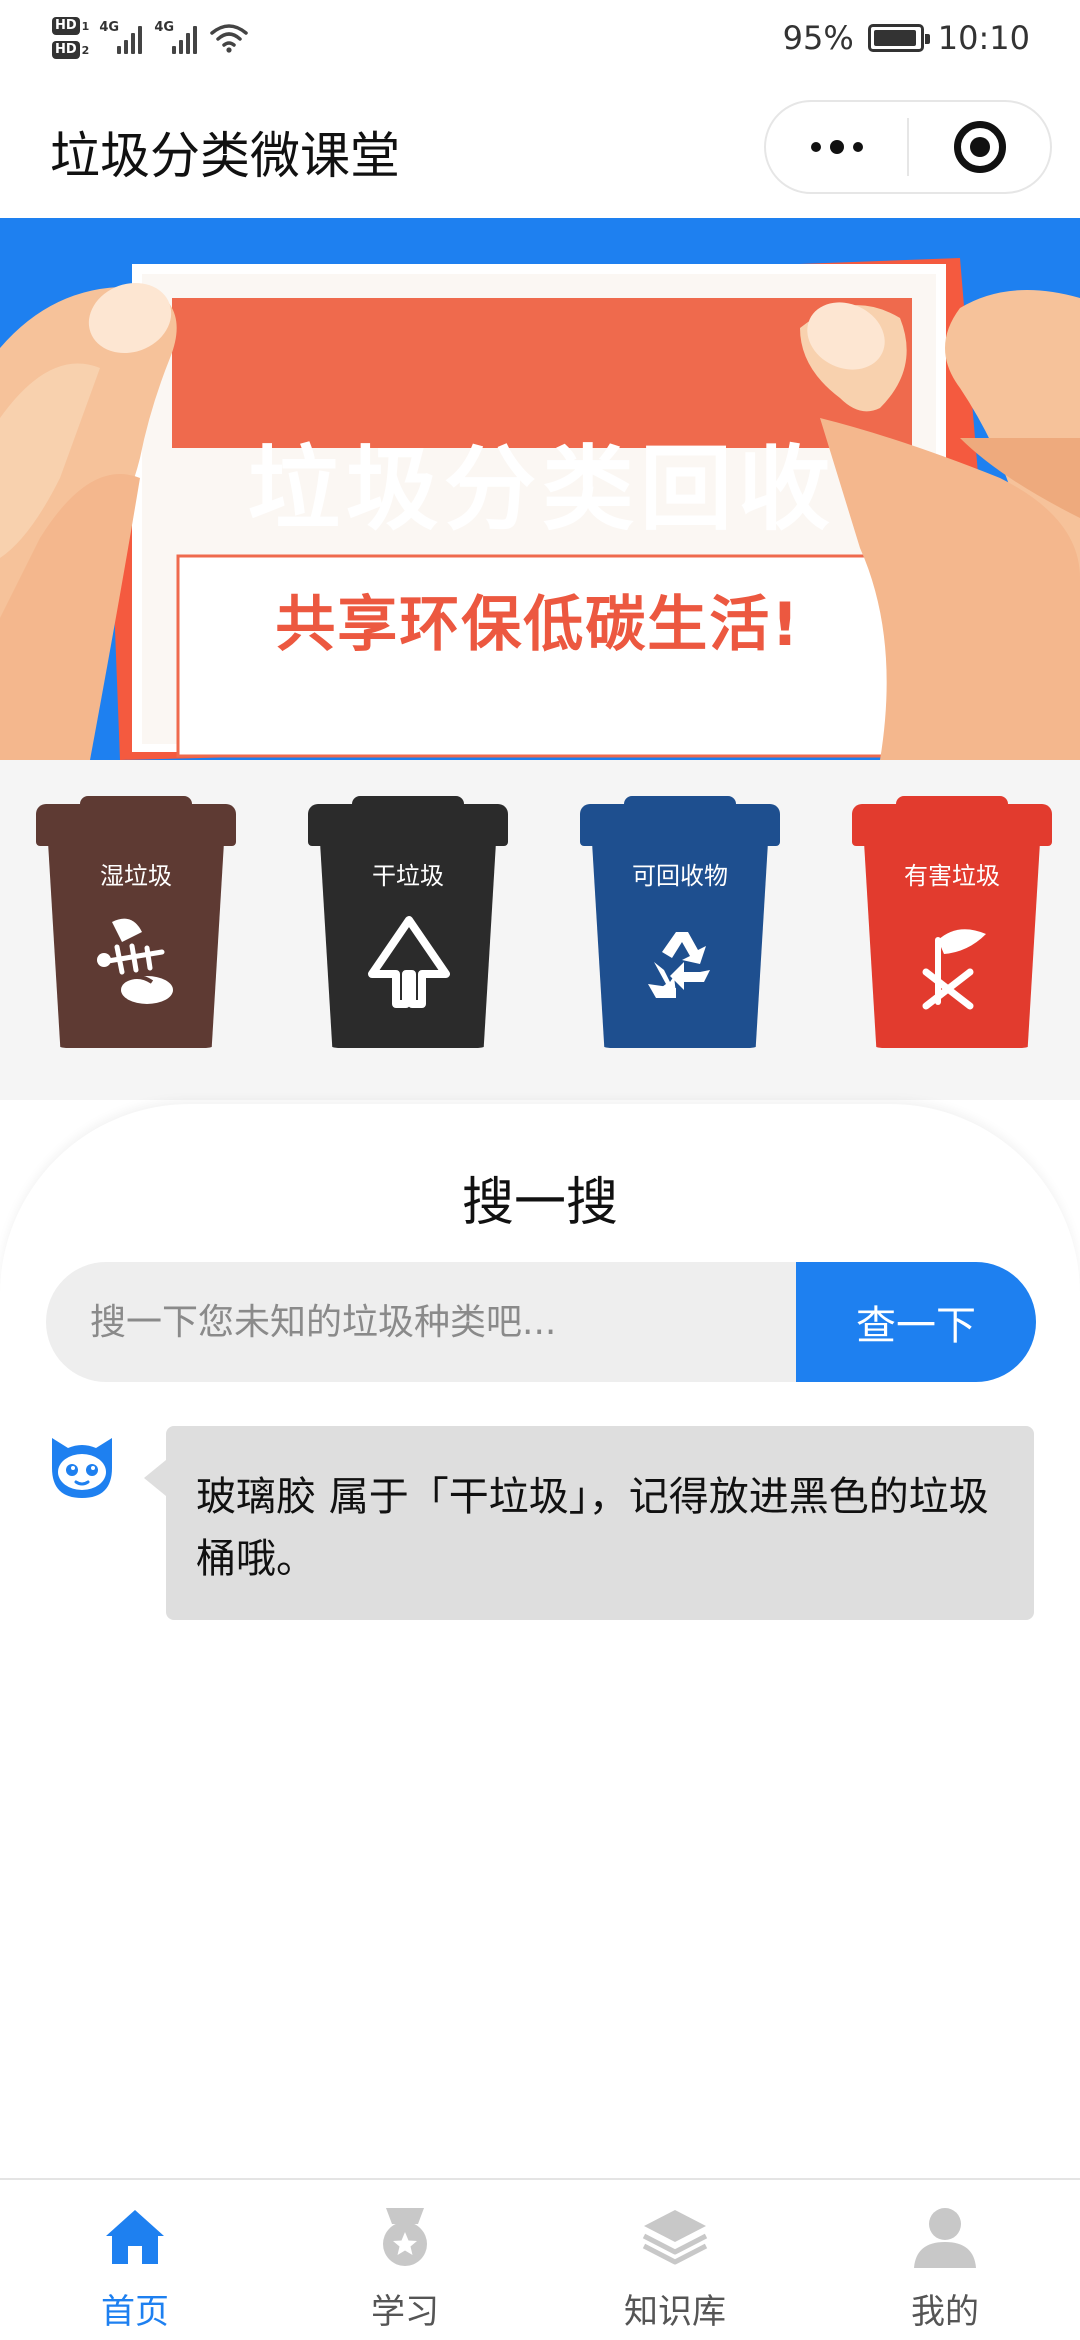 The image size is (1080, 2340). What do you see at coordinates (680, 922) in the screenshot?
I see `bin-recyclable: 可回收物` at bounding box center [680, 922].